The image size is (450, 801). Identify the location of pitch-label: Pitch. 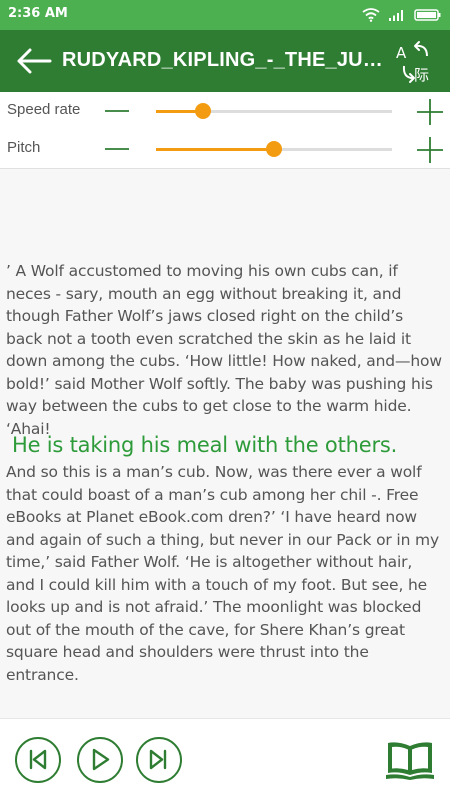
(24, 147).